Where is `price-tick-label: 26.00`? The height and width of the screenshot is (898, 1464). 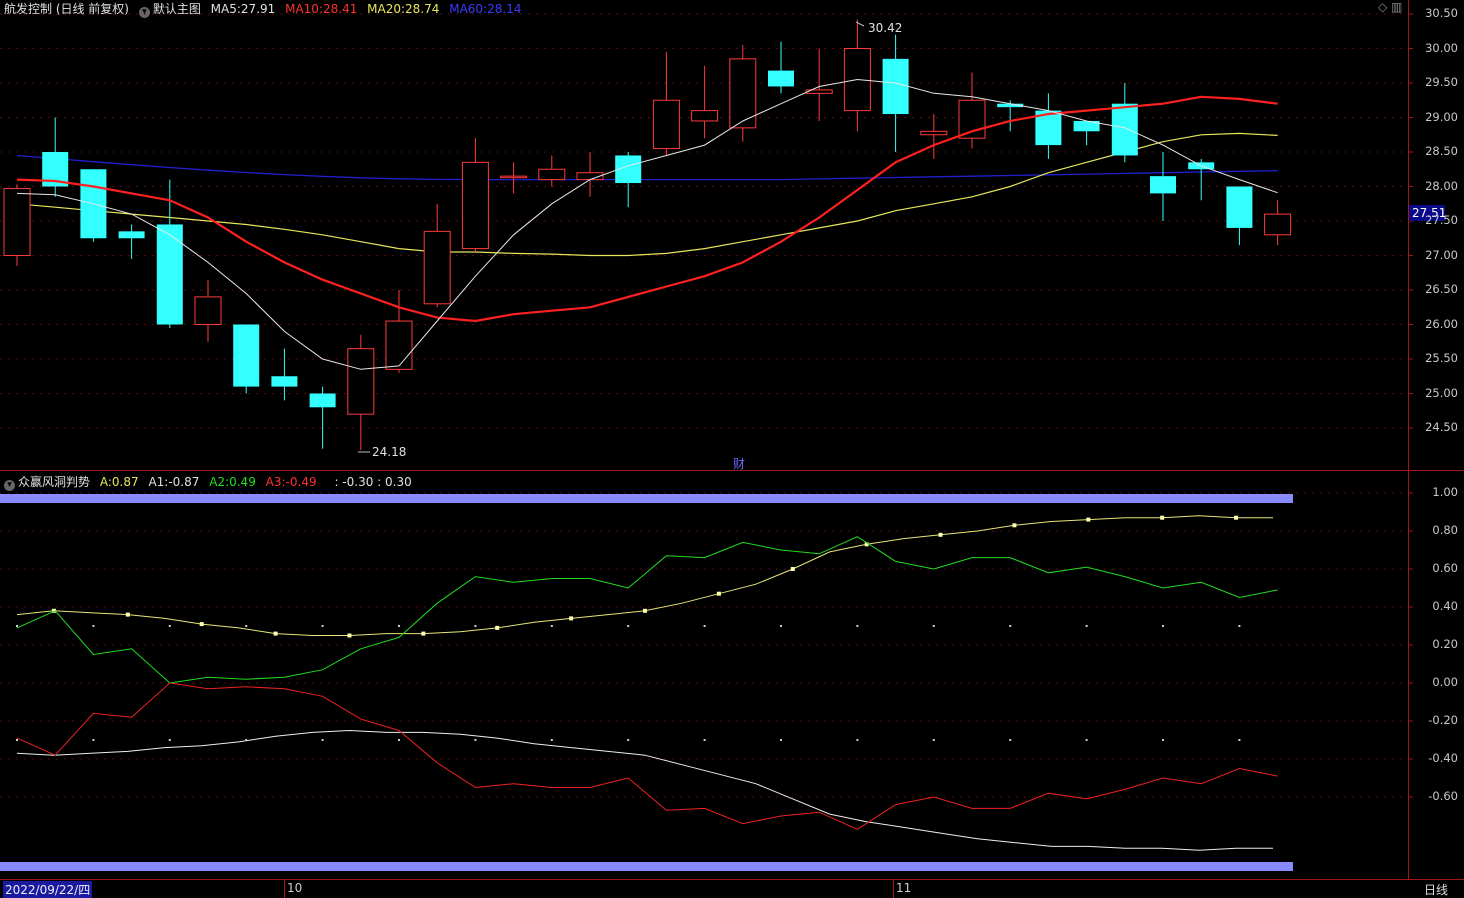
price-tick-label: 26.00 is located at coordinates (1441, 323).